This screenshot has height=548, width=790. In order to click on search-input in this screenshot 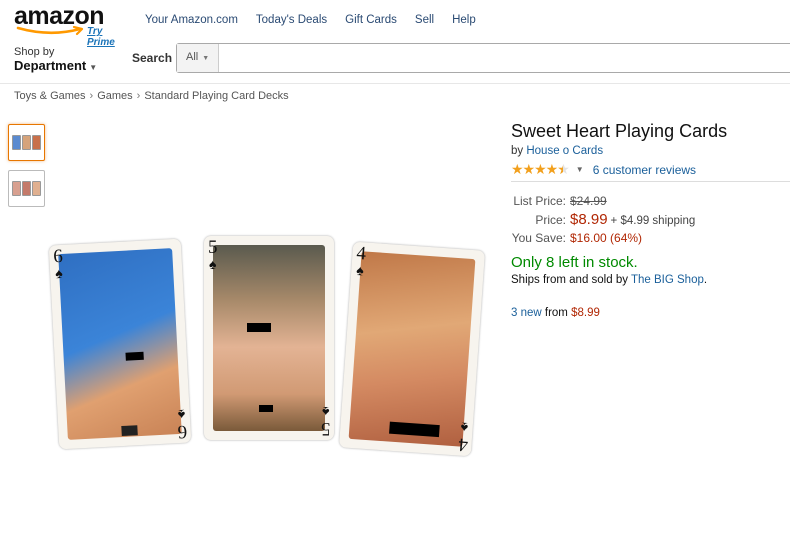, I will do `click(505, 58)`.